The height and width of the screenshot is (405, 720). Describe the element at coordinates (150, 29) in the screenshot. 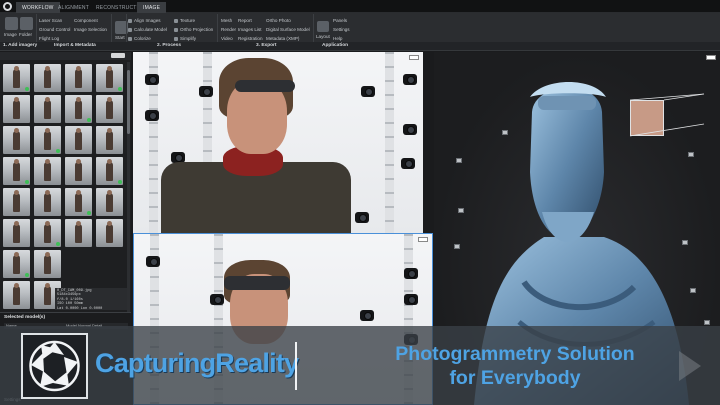

I see `calculate-model-button: Calculate Model` at that location.